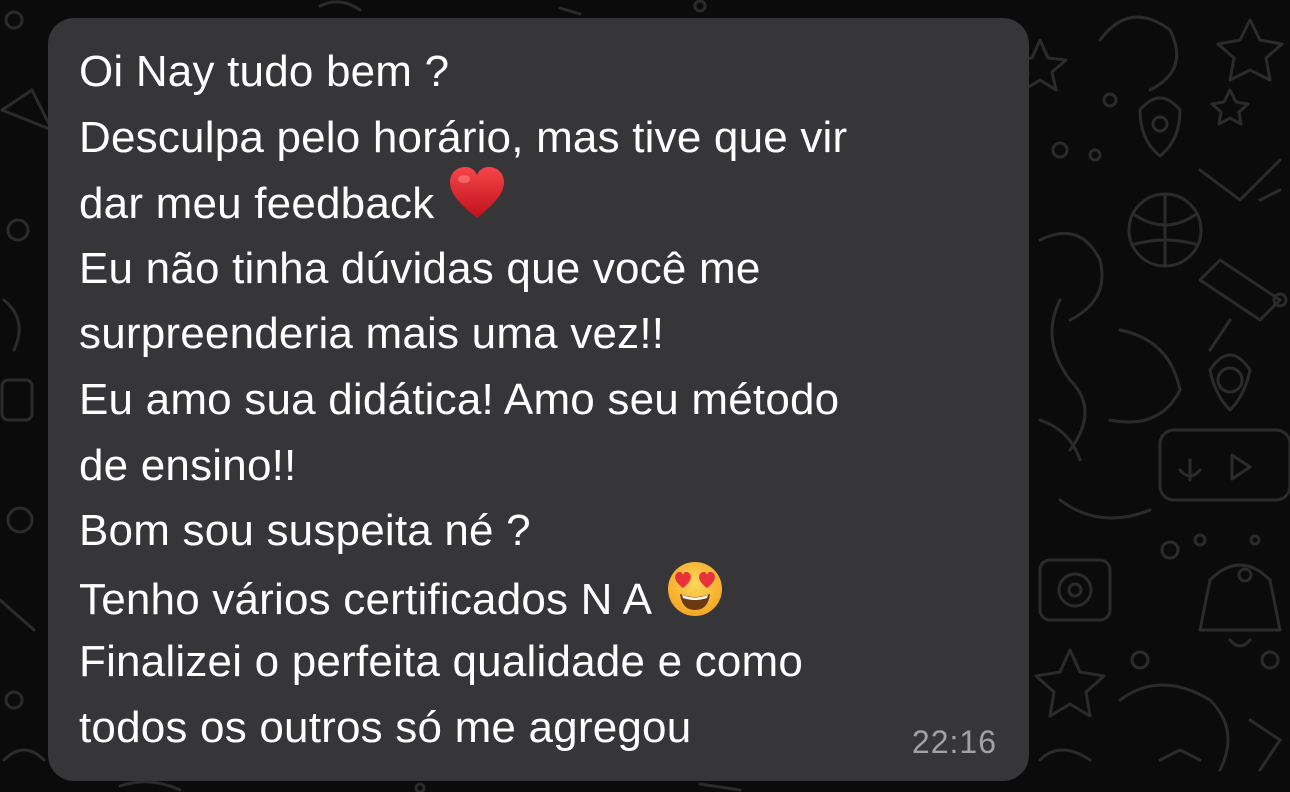 The height and width of the screenshot is (792, 1290). I want to click on message-line: surpreenderia mais uma vez!!, so click(549, 334).